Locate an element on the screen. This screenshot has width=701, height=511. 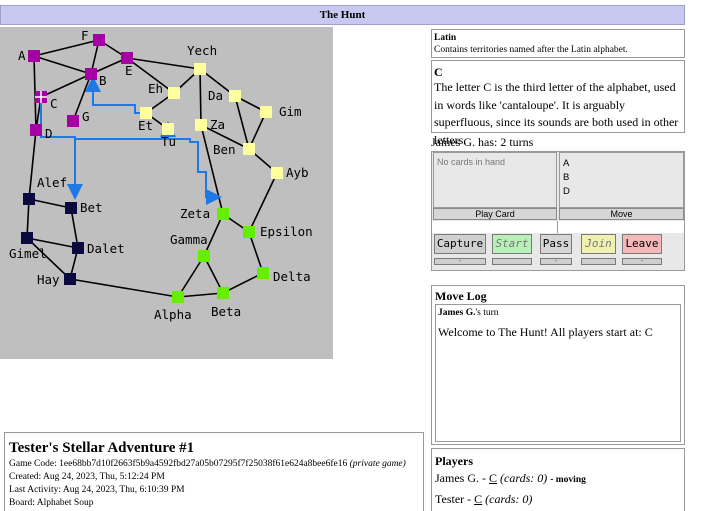
move-log-title: Move Log is located at coordinates (461, 296).